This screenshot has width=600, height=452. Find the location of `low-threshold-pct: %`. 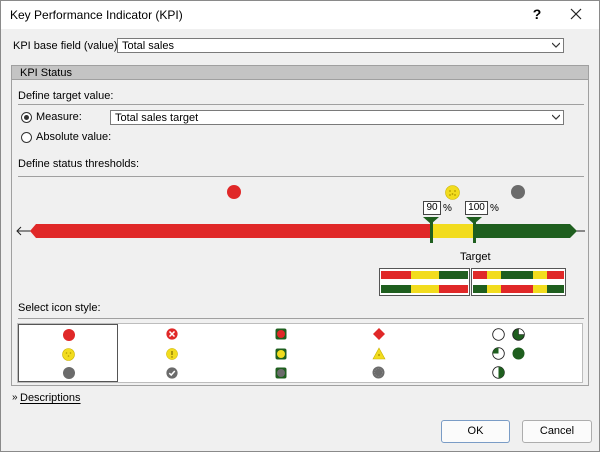

low-threshold-pct: % is located at coordinates (447, 208).